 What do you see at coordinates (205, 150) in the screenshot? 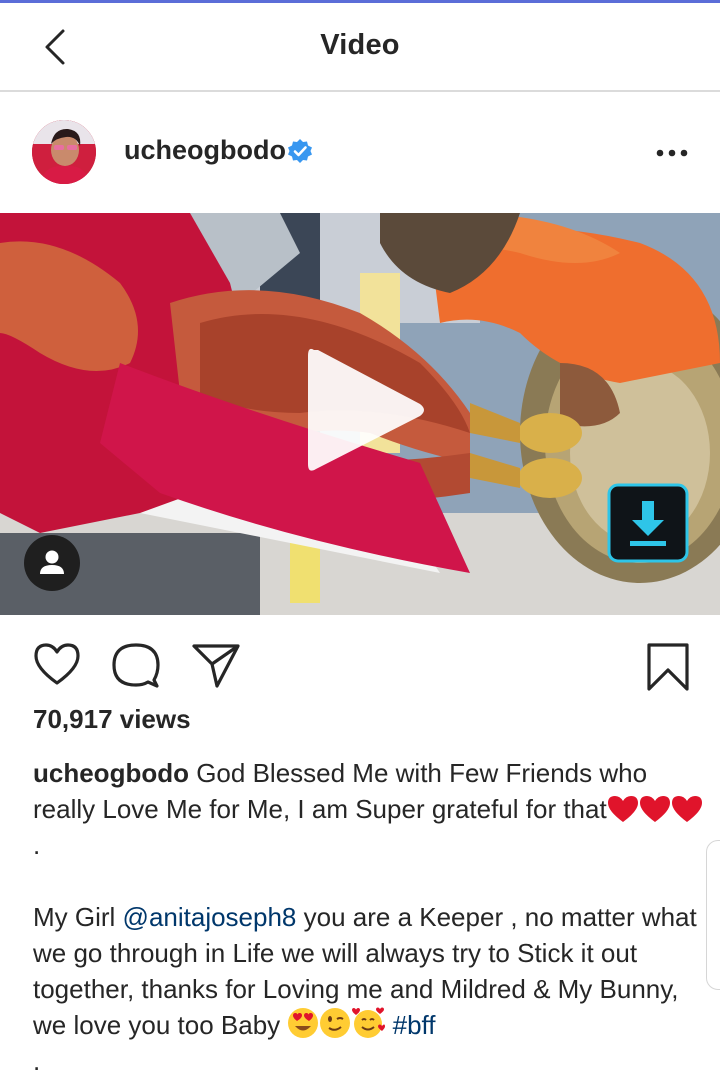
I see `post-username: ucheogbodo` at bounding box center [205, 150].